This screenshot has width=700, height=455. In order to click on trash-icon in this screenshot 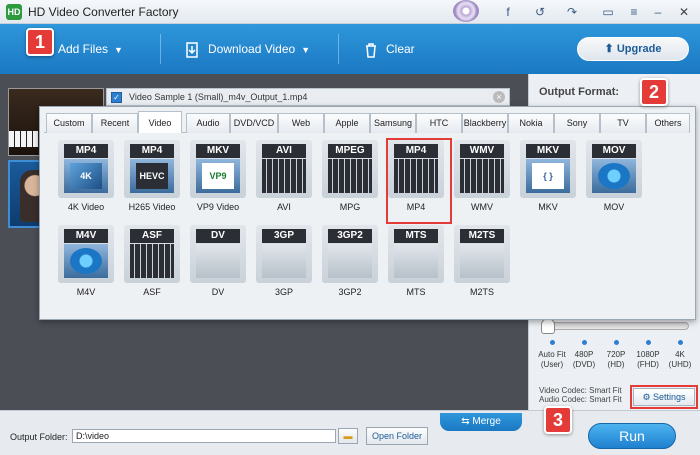, I will do `click(371, 50)`.